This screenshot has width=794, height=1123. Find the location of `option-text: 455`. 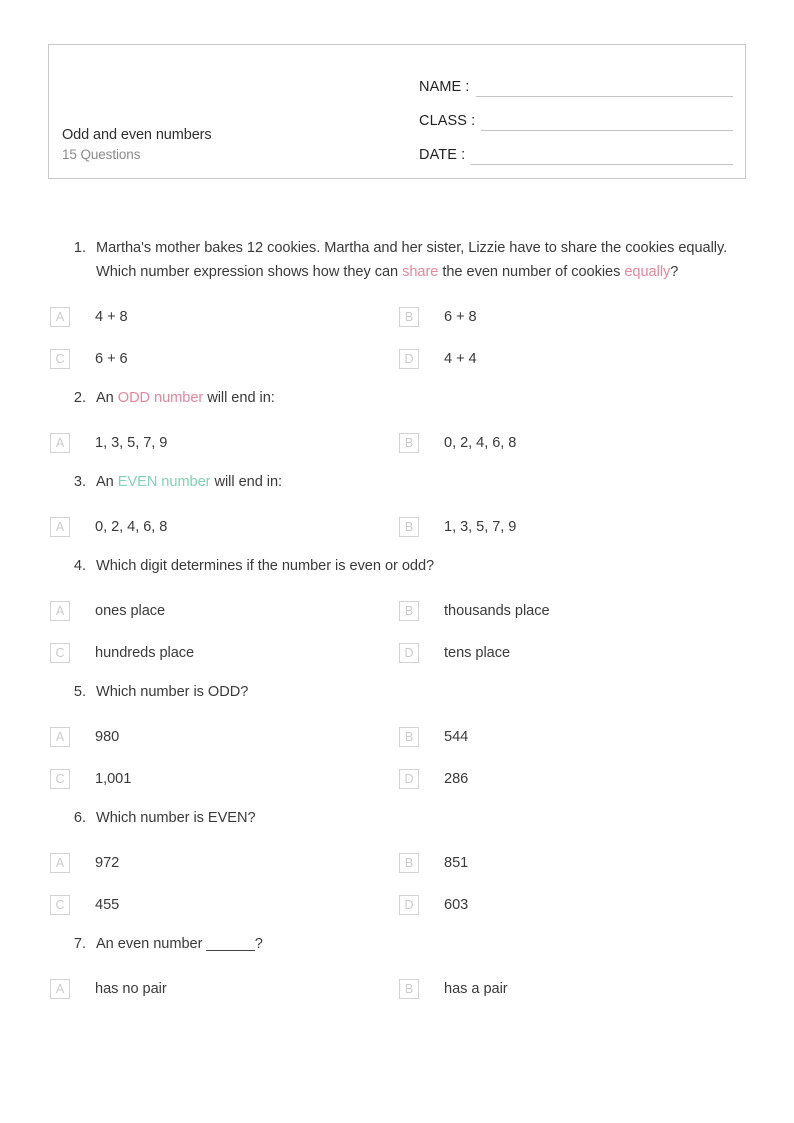

option-text: 455 is located at coordinates (107, 905).